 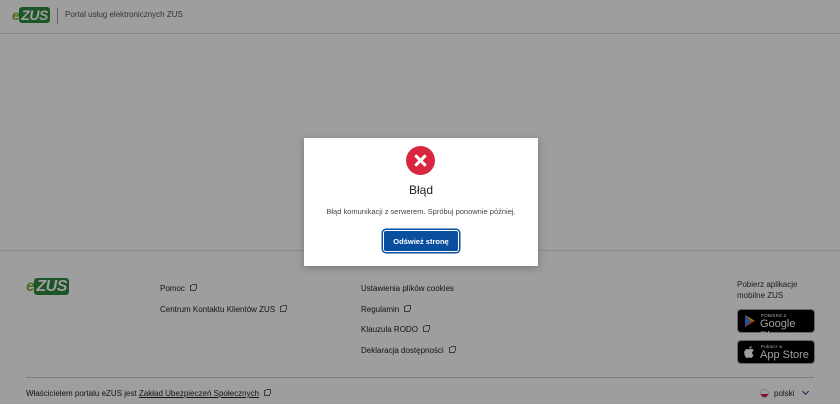 What do you see at coordinates (420, 160) in the screenshot?
I see `error-x-icon` at bounding box center [420, 160].